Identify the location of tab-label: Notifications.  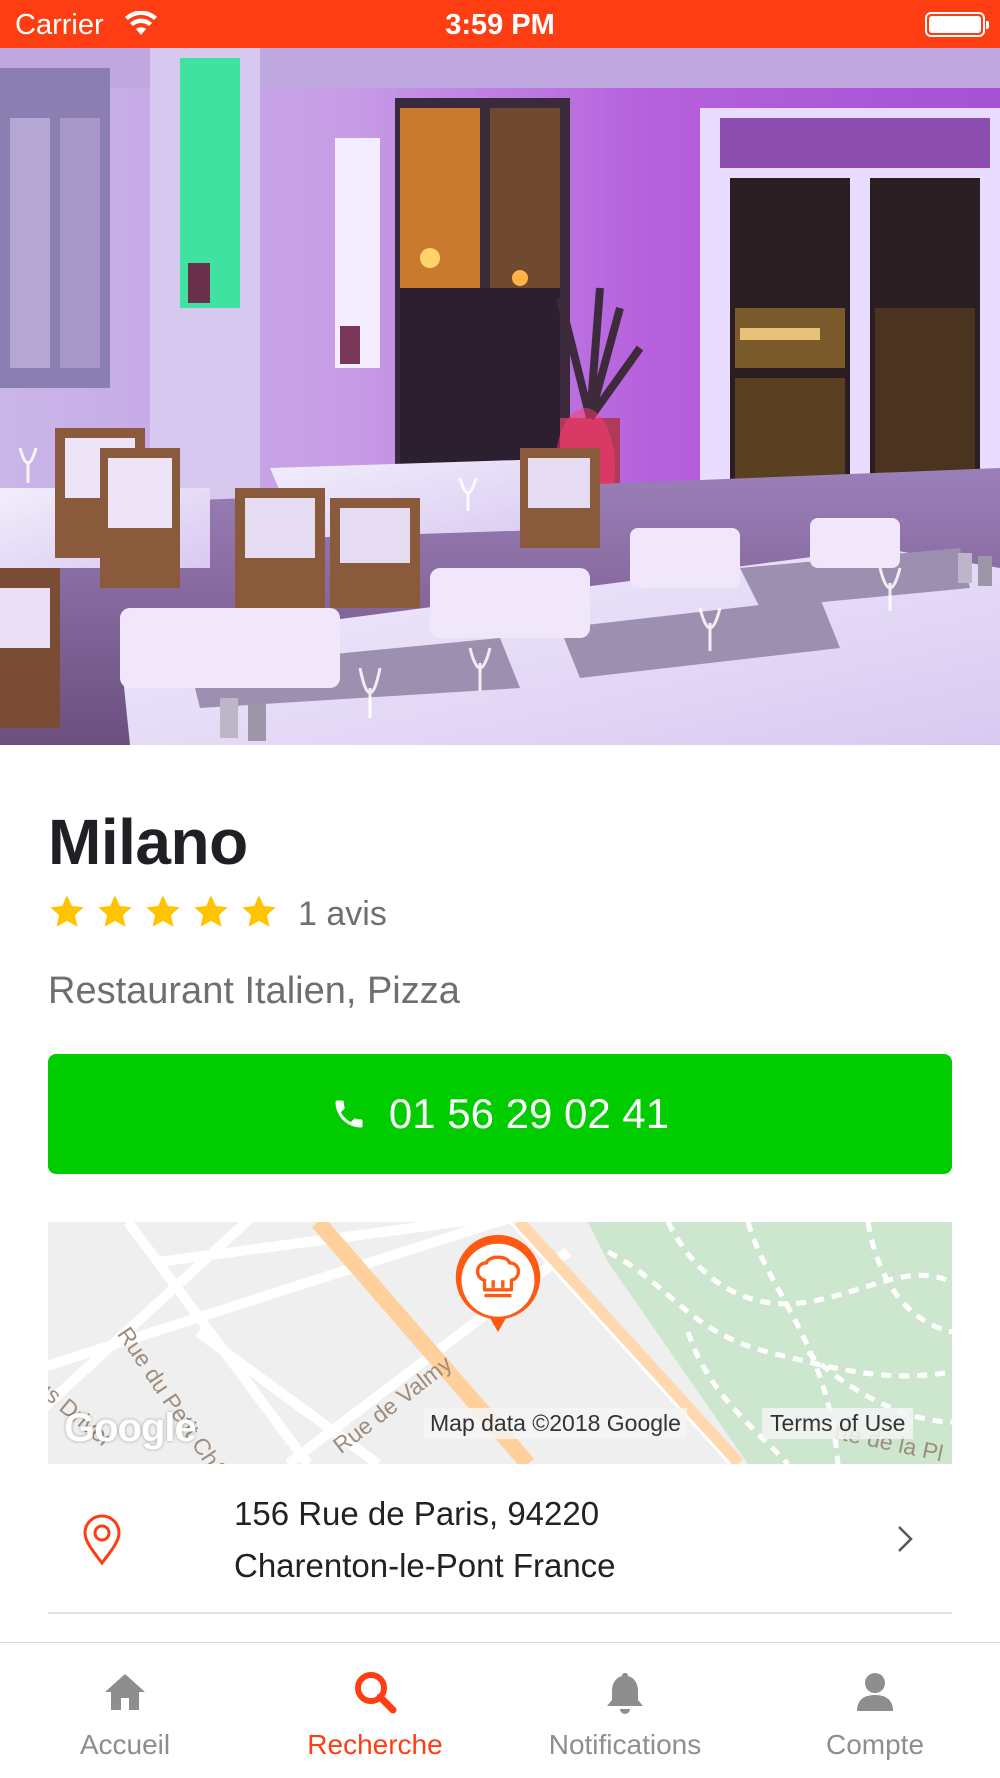
(625, 1744).